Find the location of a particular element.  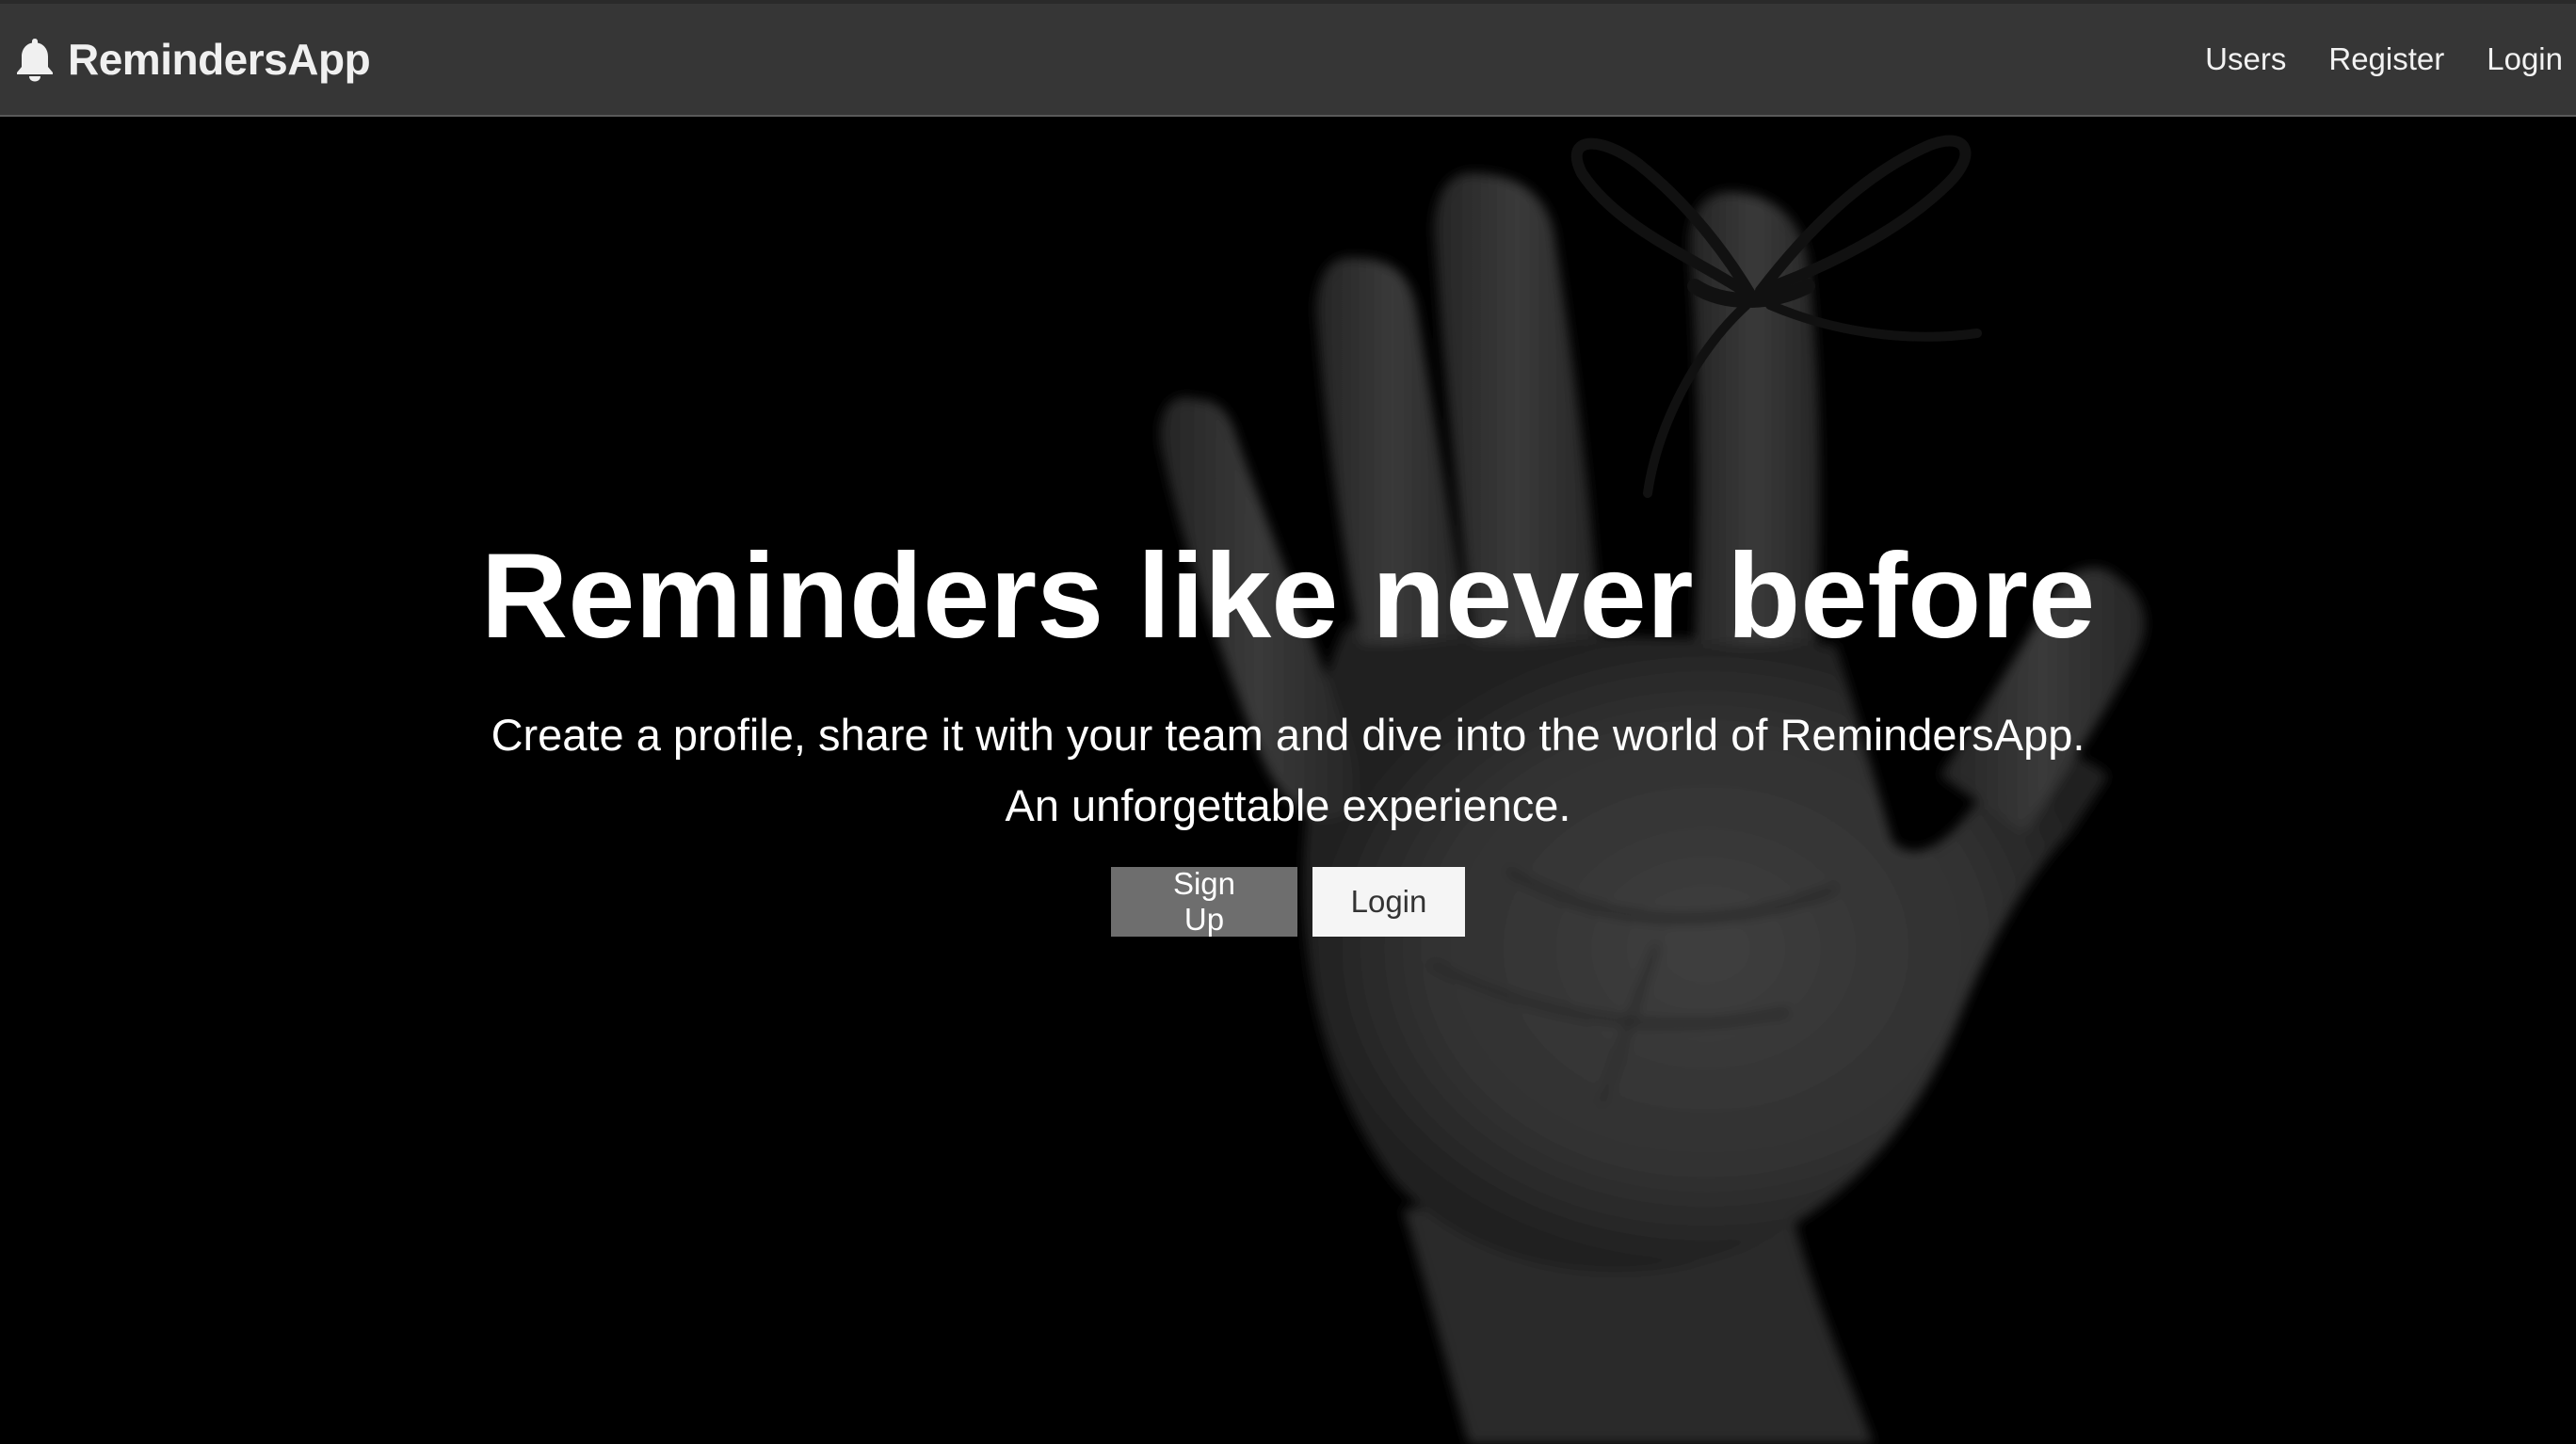

bell-icon is located at coordinates (35, 59).